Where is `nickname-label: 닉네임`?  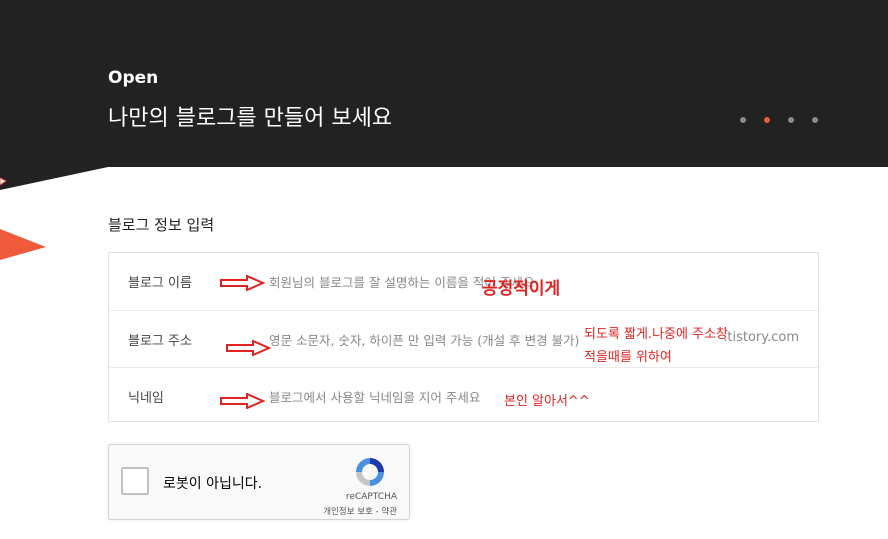
nickname-label: 닉네임 is located at coordinates (146, 398).